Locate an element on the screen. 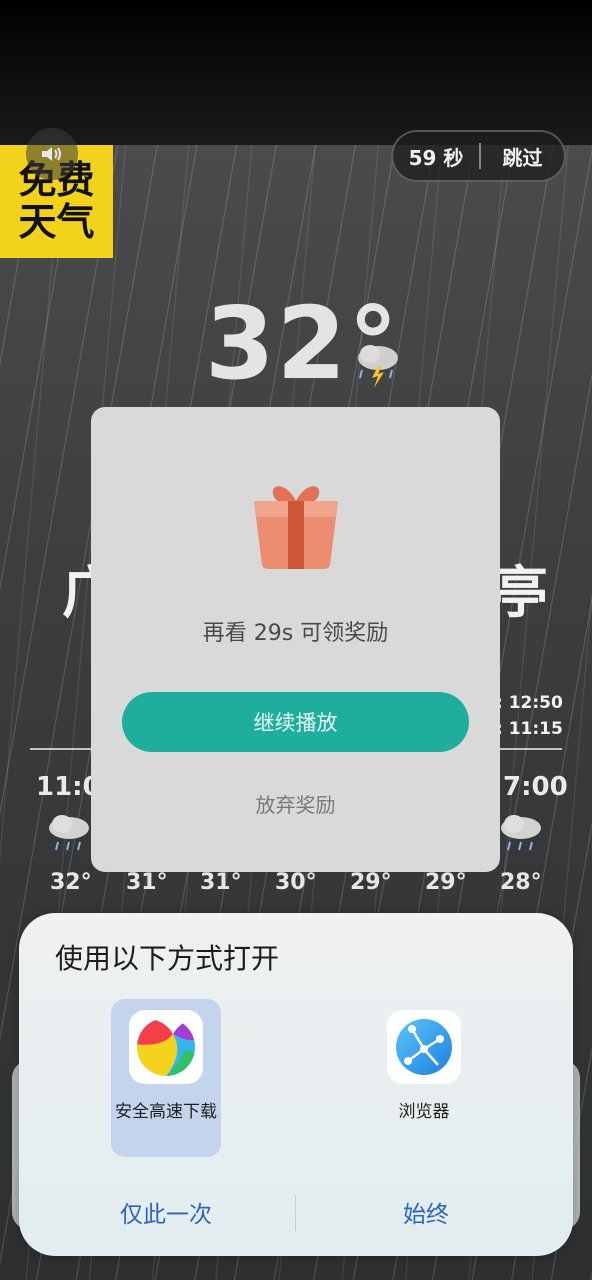 Image resolution: width=592 pixels, height=1280 pixels. gift-icon is located at coordinates (296, 527).